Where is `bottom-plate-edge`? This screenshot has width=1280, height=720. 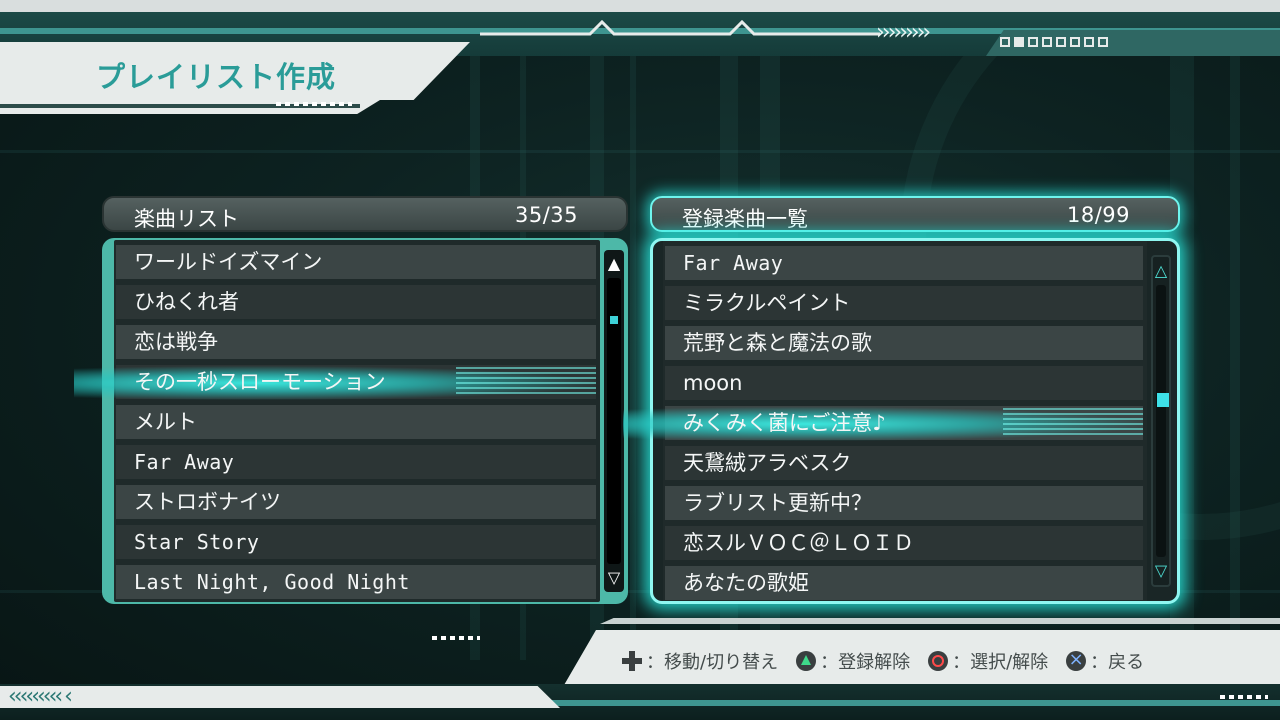
bottom-plate-edge is located at coordinates (940, 621).